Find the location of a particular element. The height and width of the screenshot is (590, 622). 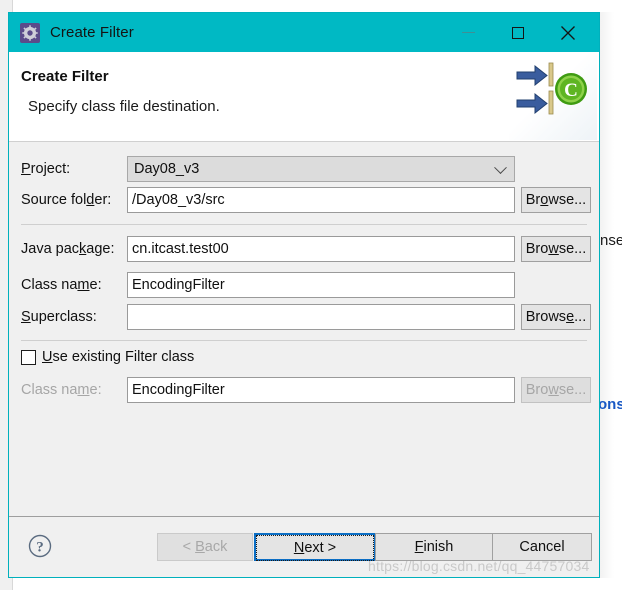

cancel-button: Cancel is located at coordinates (542, 547).